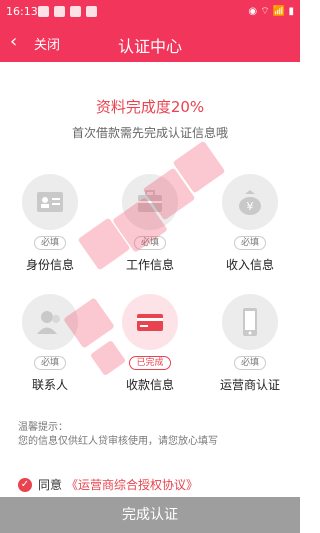 The width and height of the screenshot is (320, 533). What do you see at coordinates (149, 46) in the screenshot?
I see `page-title: 认证中心` at bounding box center [149, 46].